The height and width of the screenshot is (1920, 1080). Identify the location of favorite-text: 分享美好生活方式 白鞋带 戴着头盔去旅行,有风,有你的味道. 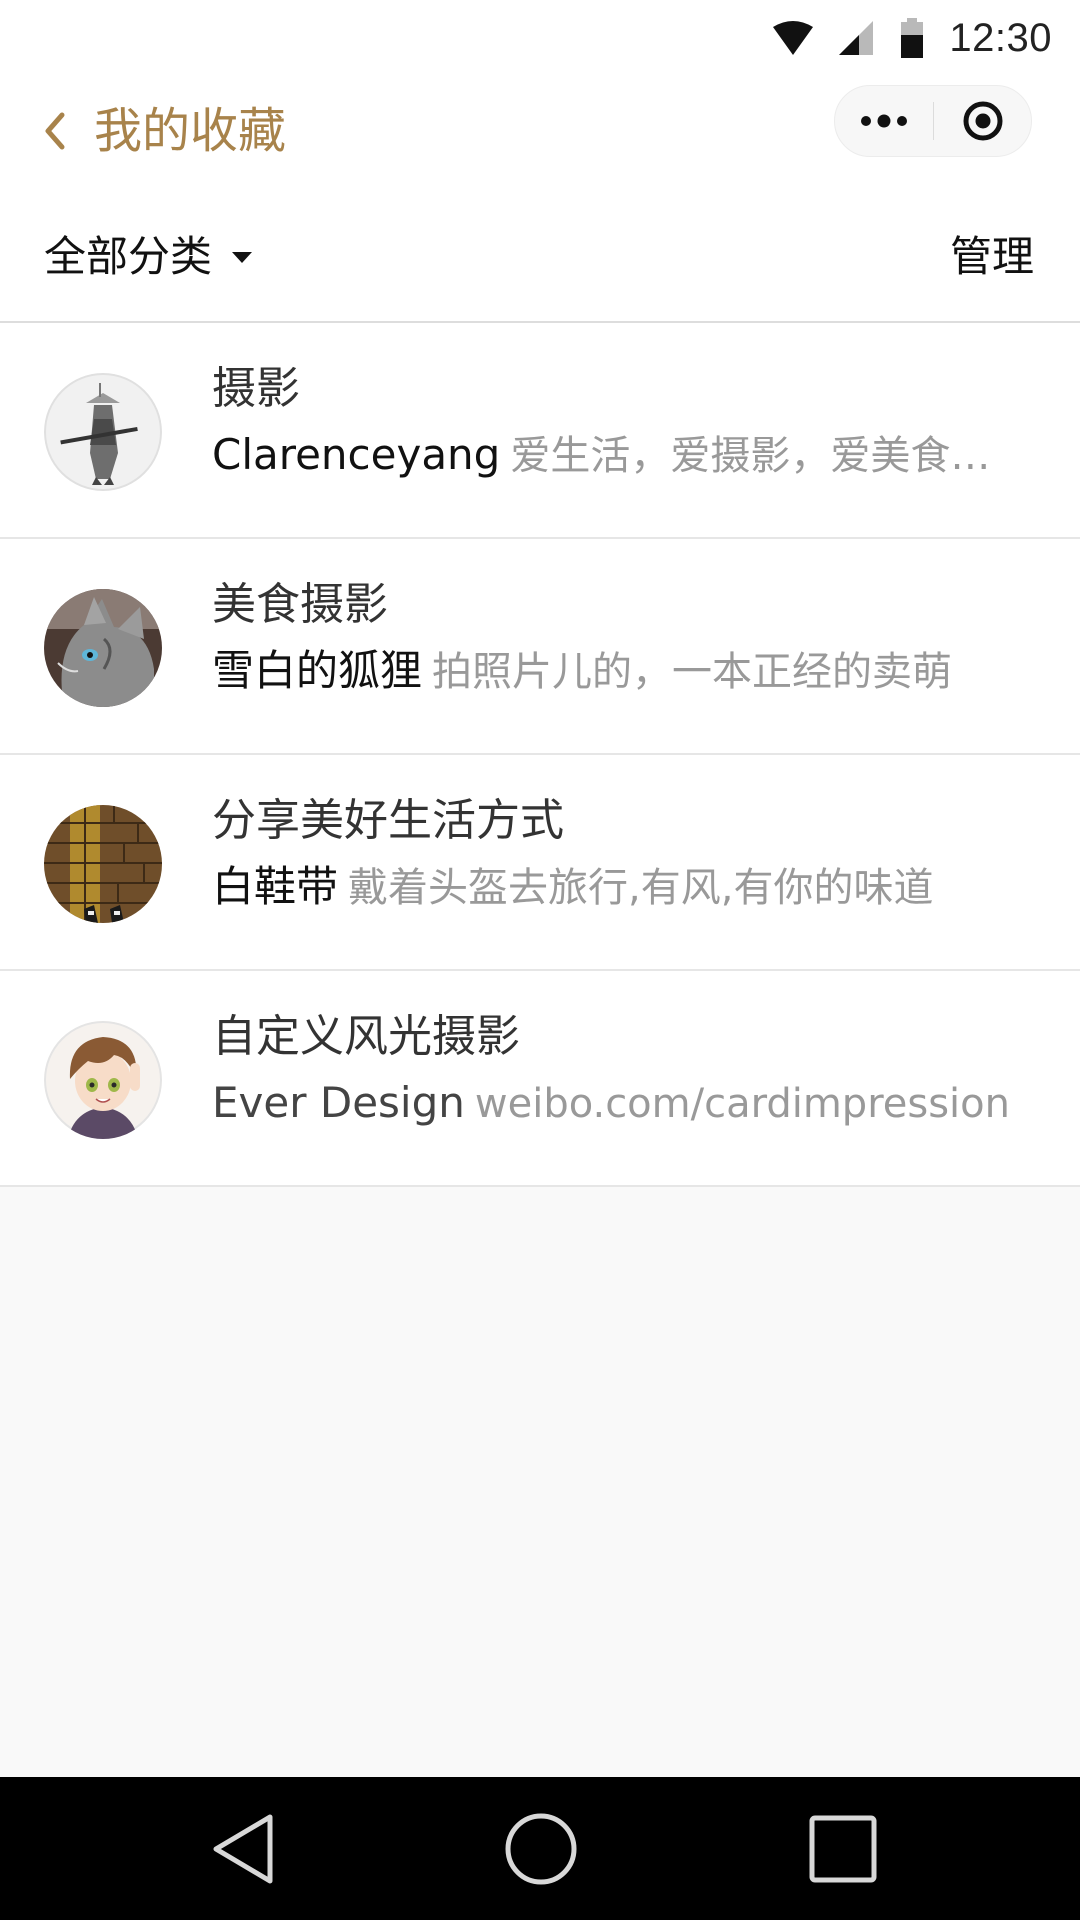
(622, 853).